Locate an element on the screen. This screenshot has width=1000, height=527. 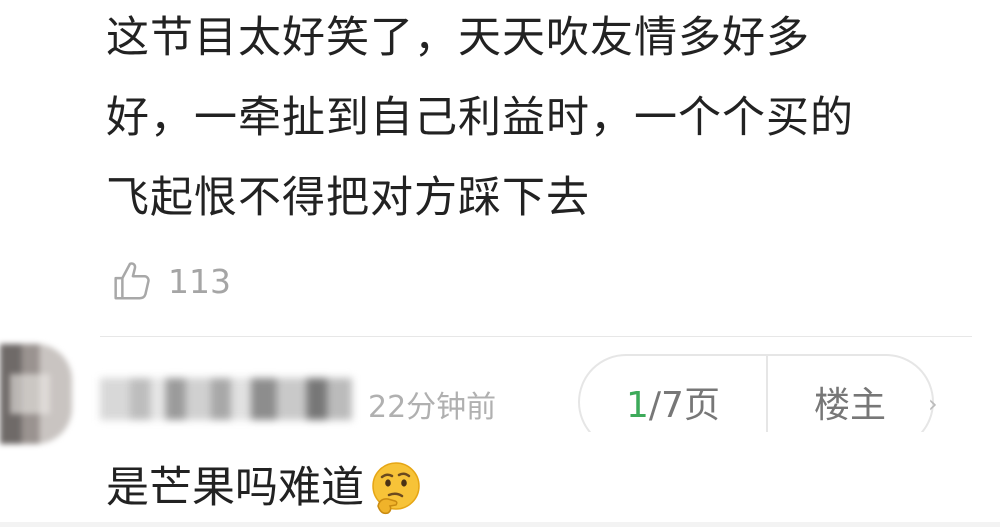
bottom-edge is located at coordinates (500, 524).